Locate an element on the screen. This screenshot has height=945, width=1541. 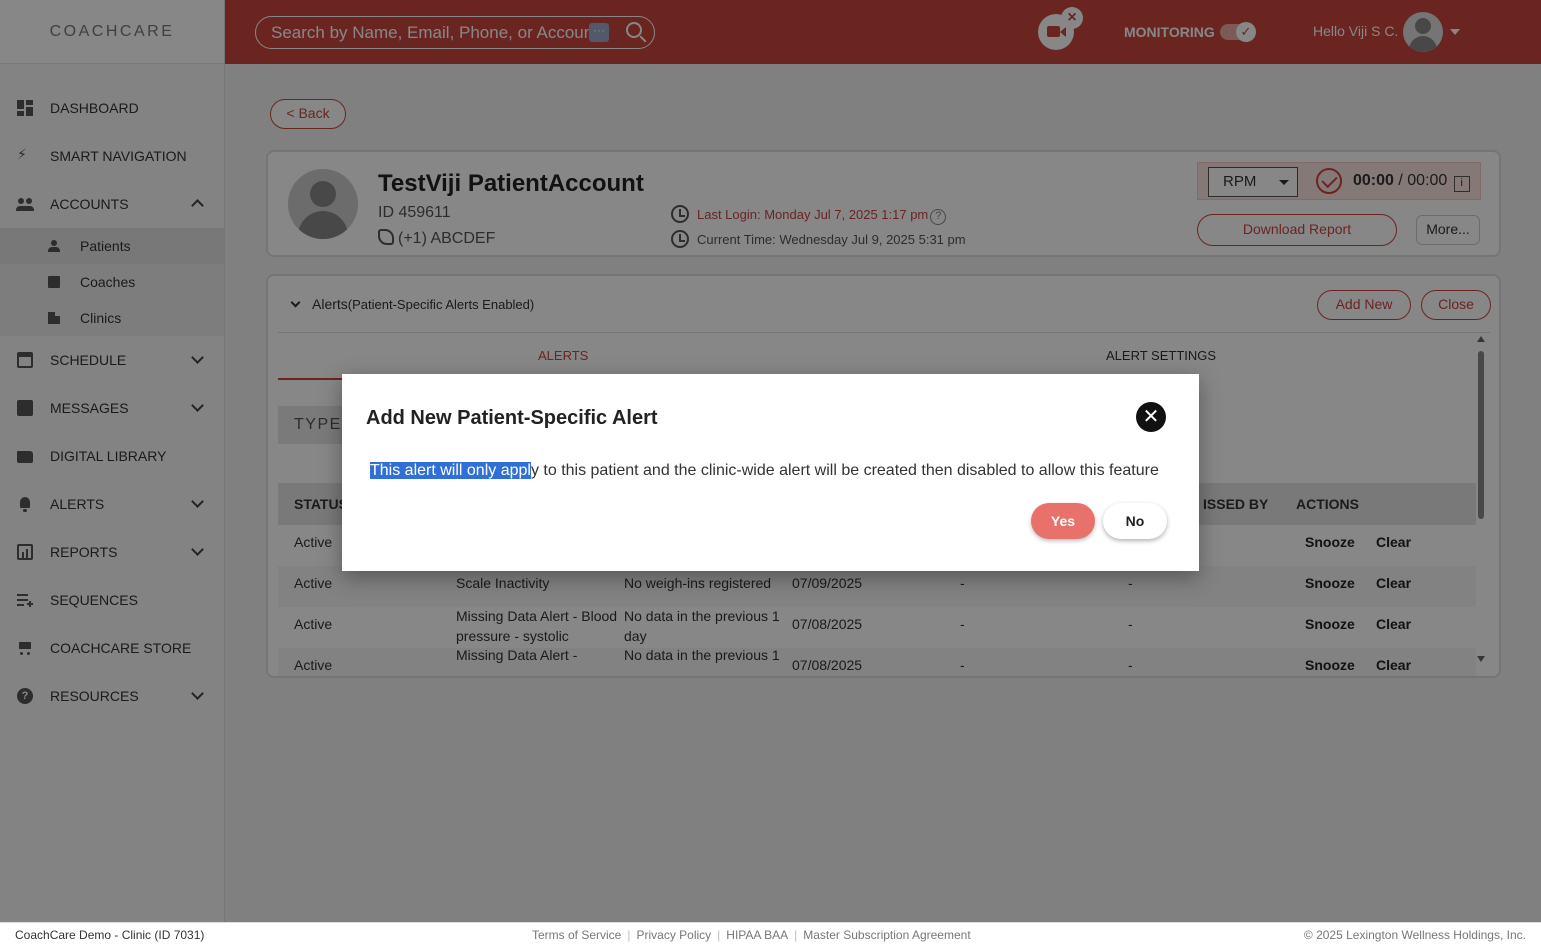
dialog-title: Add New Patient-Specific Alert is located at coordinates (512, 418).